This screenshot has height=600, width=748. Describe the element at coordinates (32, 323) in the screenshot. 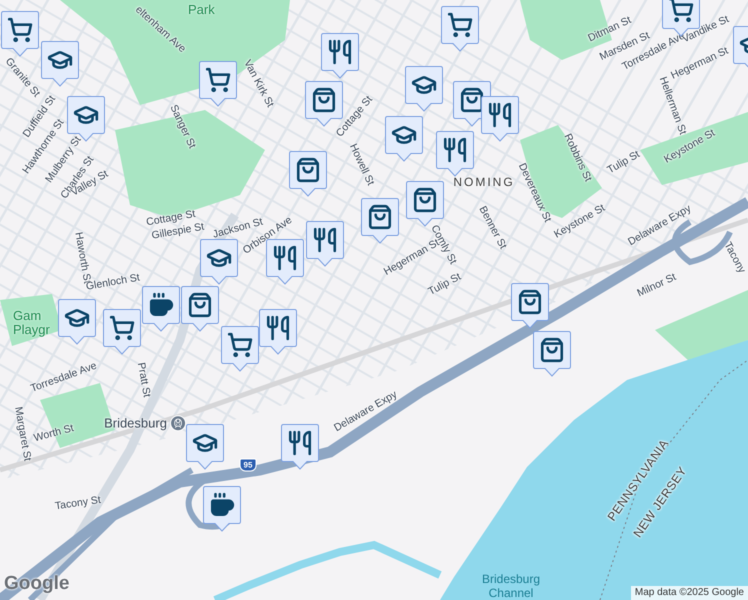

I see `park-label: Gam Playgr` at that location.